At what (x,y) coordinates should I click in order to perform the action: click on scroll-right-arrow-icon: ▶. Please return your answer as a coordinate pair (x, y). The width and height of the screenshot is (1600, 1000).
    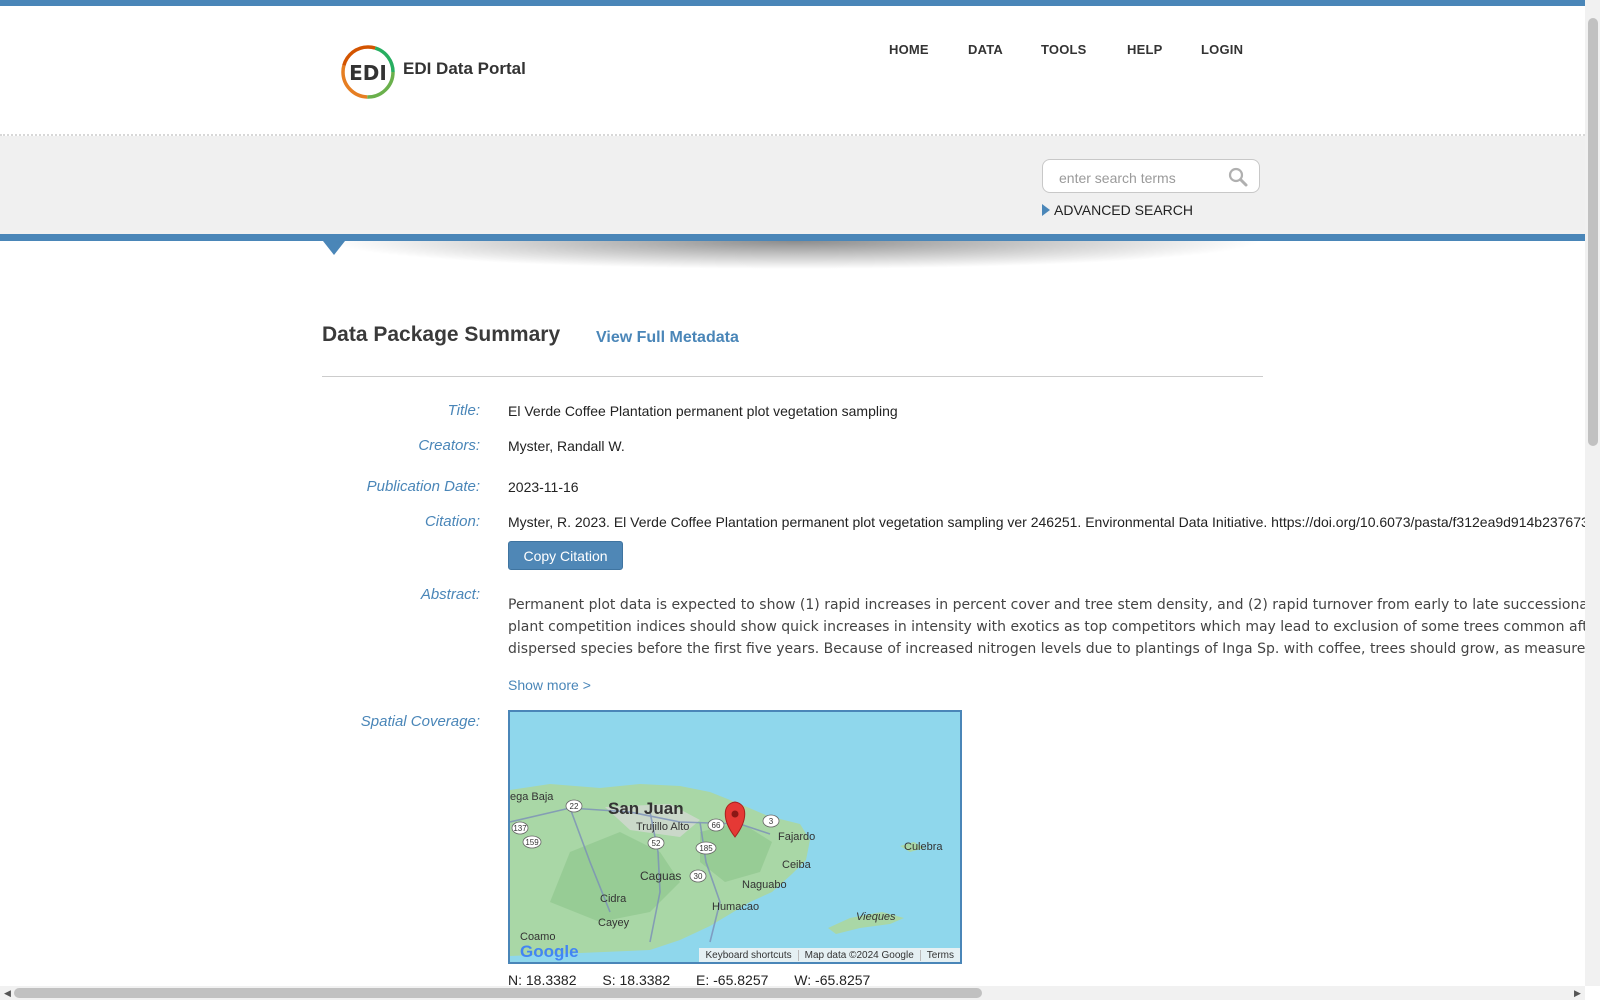
    Looking at the image, I should click on (1577, 993).